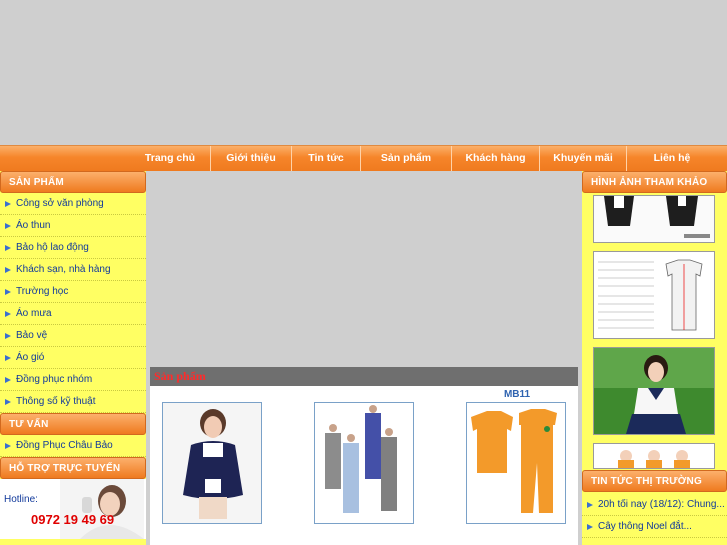 This screenshot has width=727, height=545. I want to click on category-security: Bảo vệ, so click(73, 336).